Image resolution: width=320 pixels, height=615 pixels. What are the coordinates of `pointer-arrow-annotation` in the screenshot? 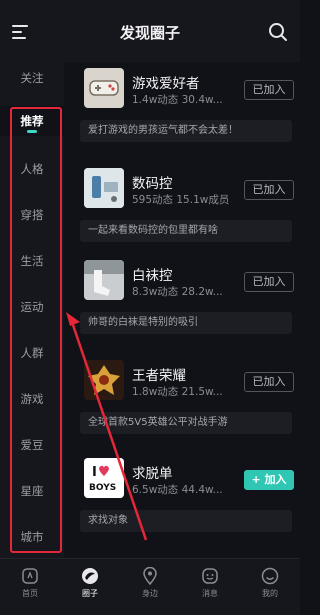 It's located at (107, 426).